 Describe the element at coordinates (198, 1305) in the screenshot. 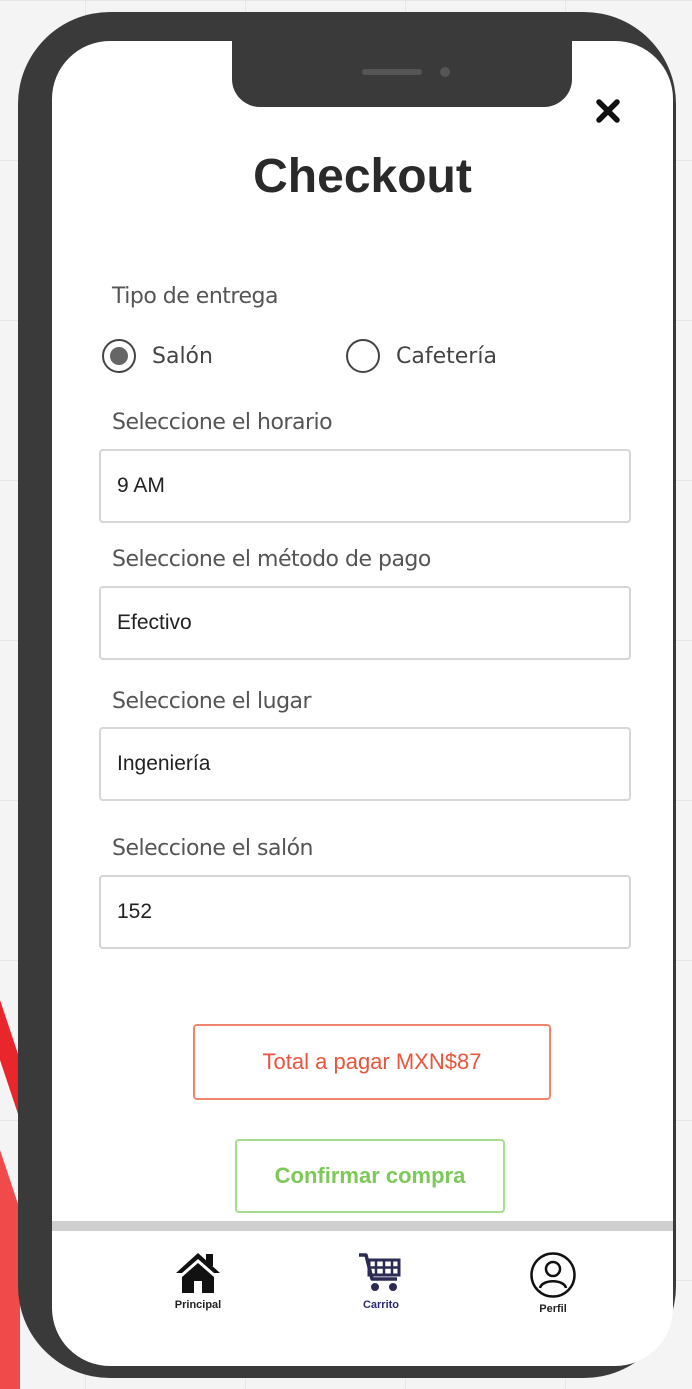

I see `nav-label-principal: Principal` at that location.